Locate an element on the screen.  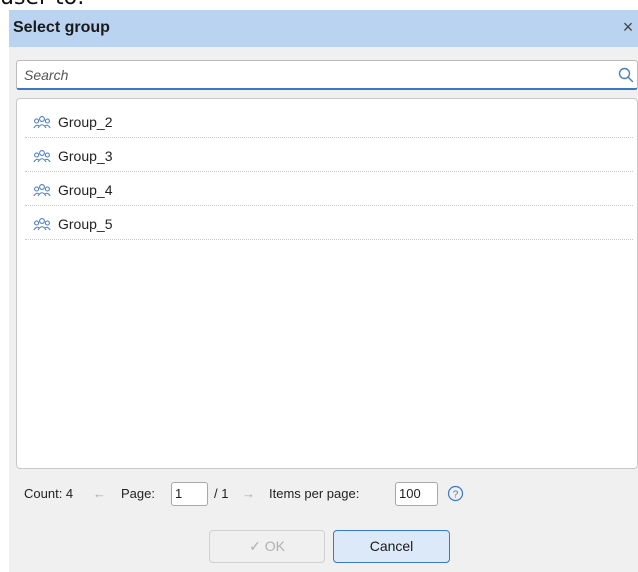
page-label: Page: is located at coordinates (138, 493).